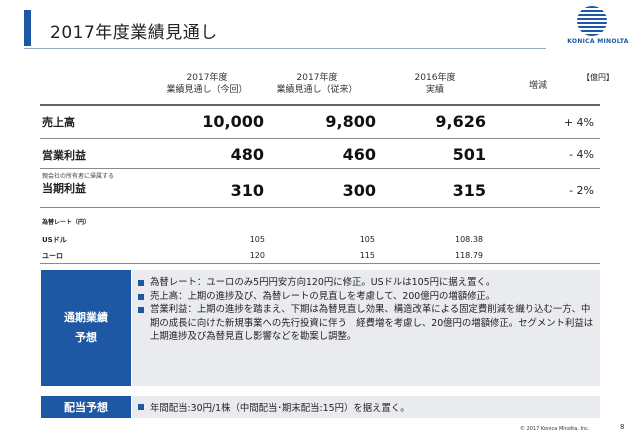  Describe the element at coordinates (350, 121) in the screenshot. I see `sales-forecast-previous: 9,800` at that location.